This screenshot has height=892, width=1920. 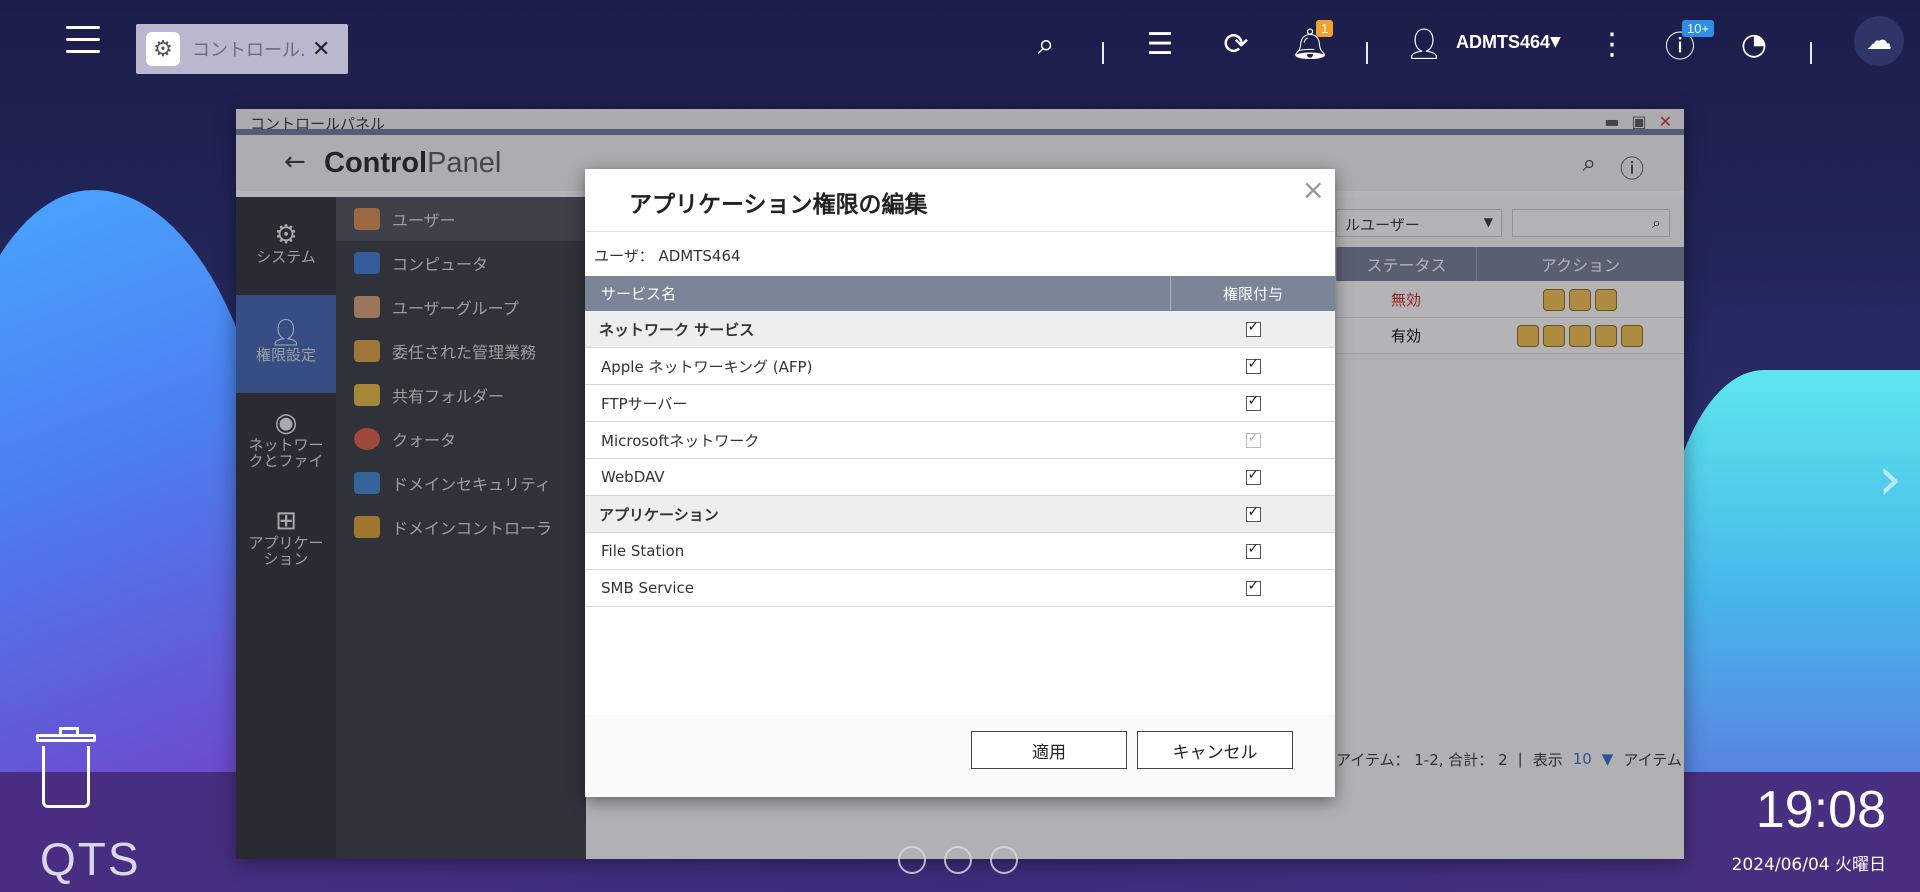 I want to click on cancel-button: キャンセル, so click(x=1215, y=750).